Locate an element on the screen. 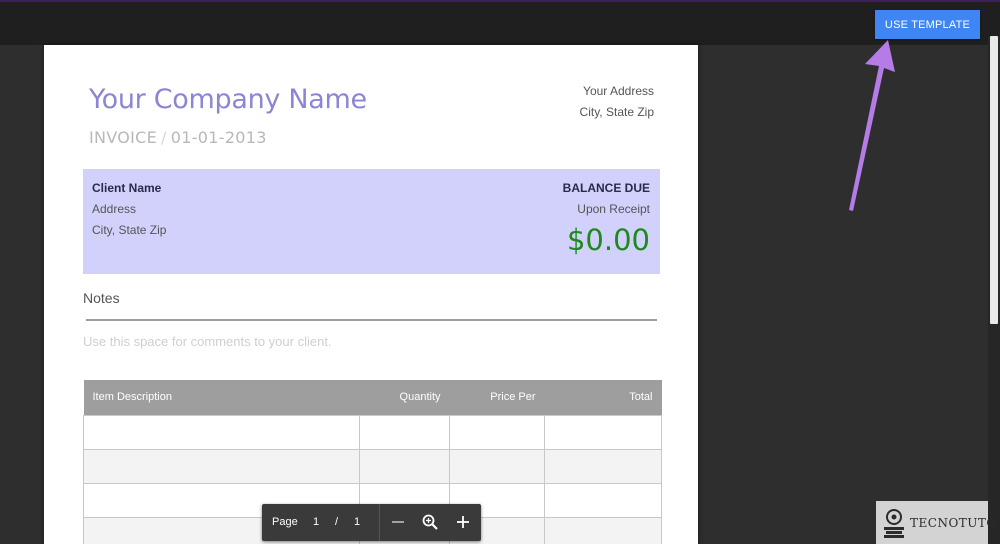  balance-amount: $0.00 is located at coordinates (608, 240).